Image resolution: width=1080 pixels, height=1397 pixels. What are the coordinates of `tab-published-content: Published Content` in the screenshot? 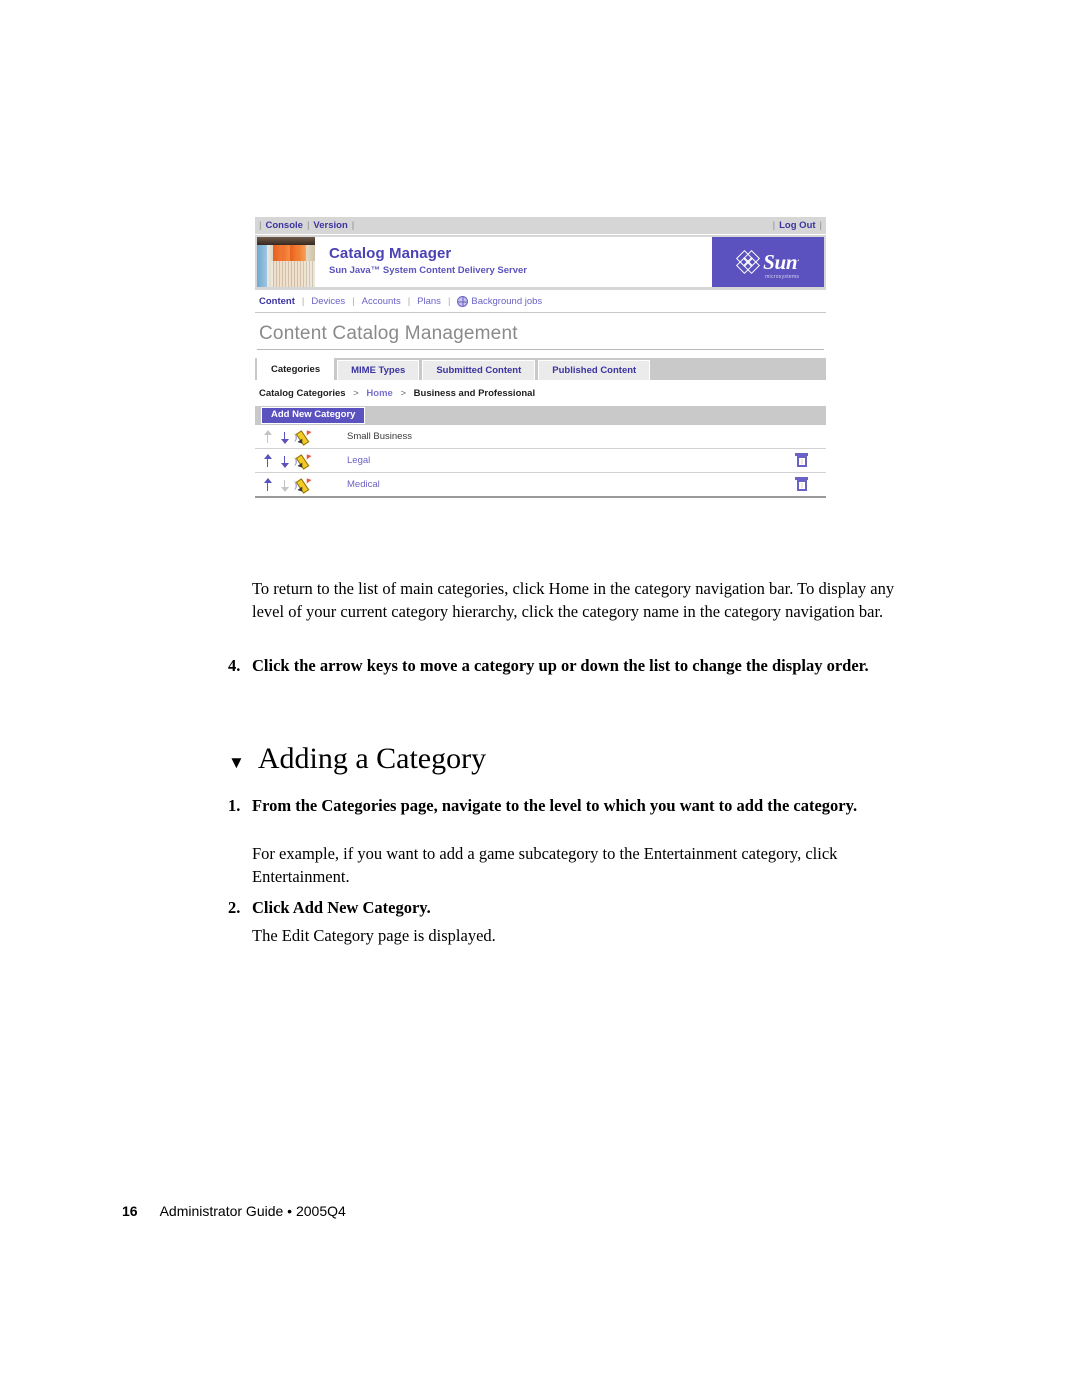 It's located at (594, 370).